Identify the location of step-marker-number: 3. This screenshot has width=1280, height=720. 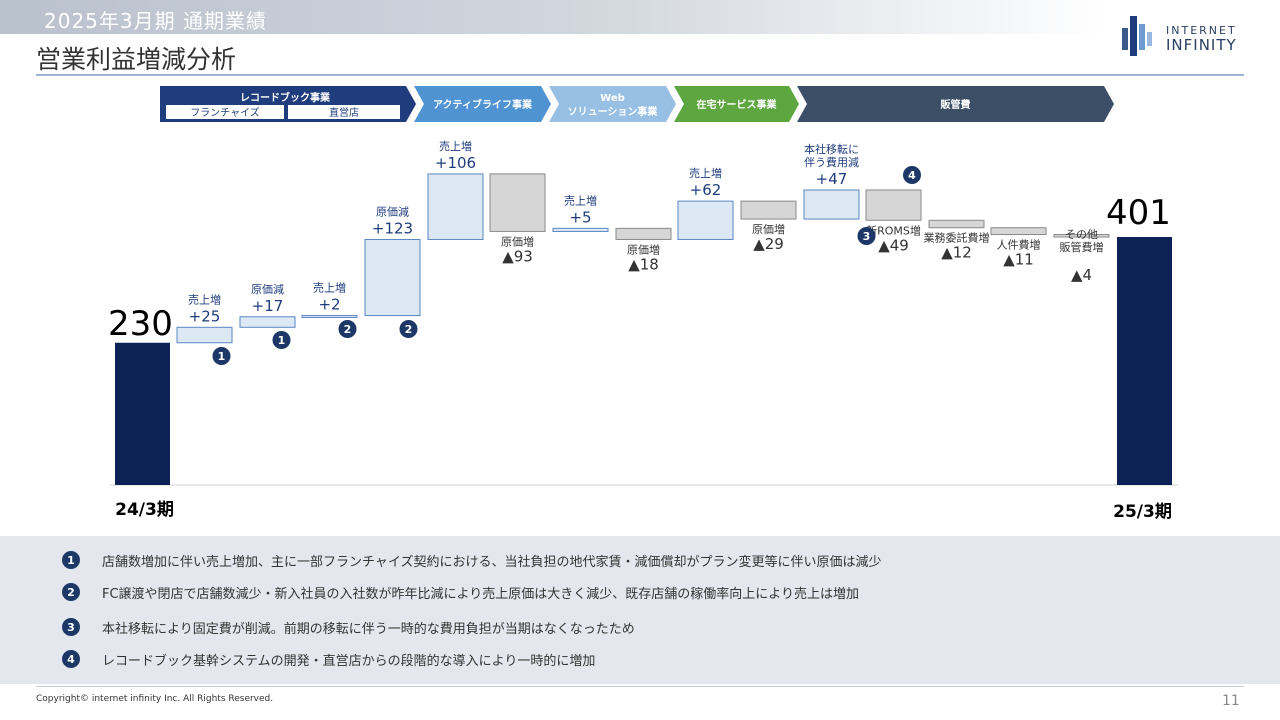
(867, 236).